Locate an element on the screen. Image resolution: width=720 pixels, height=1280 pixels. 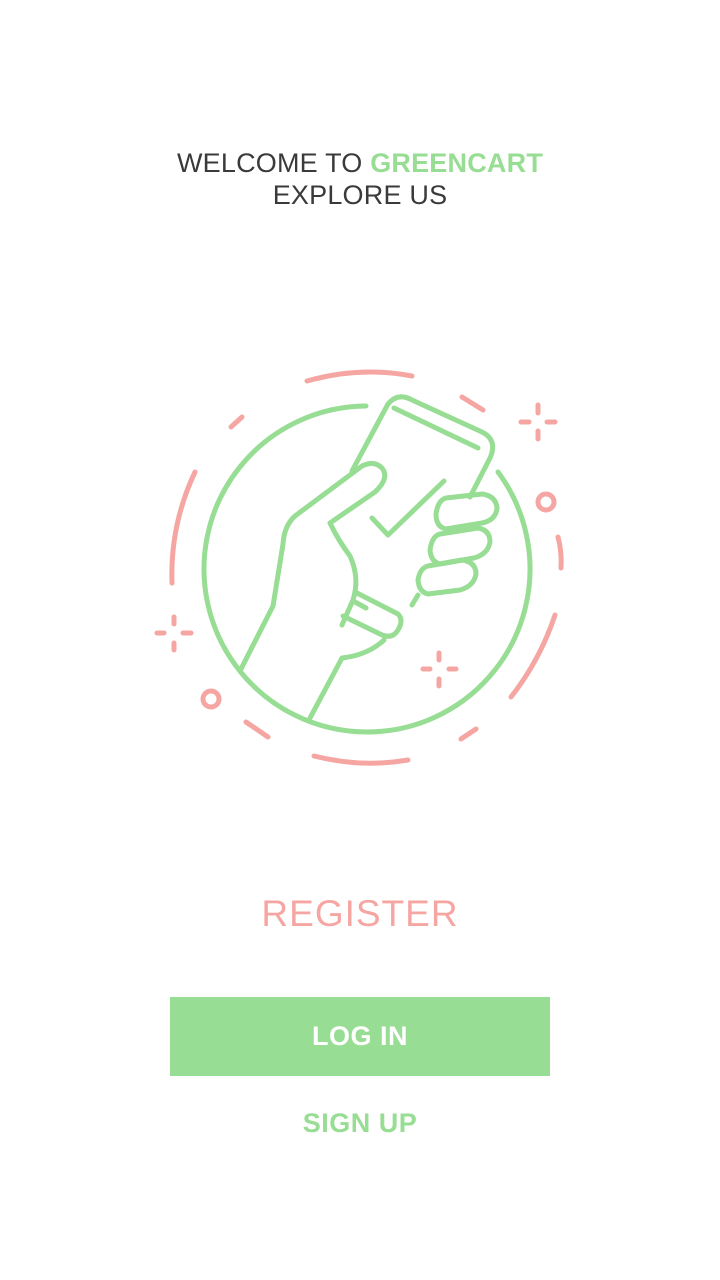
welcome-line: WELCOME TO GREENCART is located at coordinates (360, 163).